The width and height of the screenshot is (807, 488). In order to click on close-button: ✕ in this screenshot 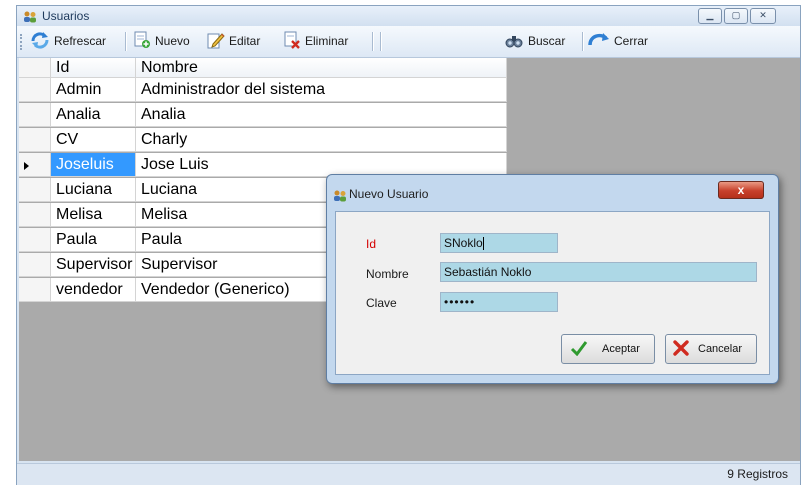, I will do `click(763, 16)`.